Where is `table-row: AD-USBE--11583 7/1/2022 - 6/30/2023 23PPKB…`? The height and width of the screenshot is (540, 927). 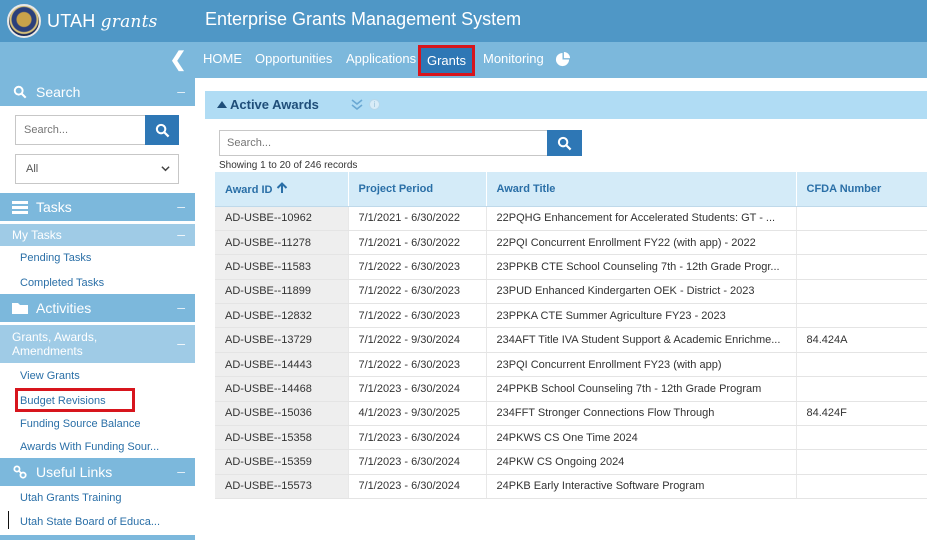
table-row: AD-USBE--11583 7/1/2022 - 6/30/2023 23PPKB… is located at coordinates (571, 267).